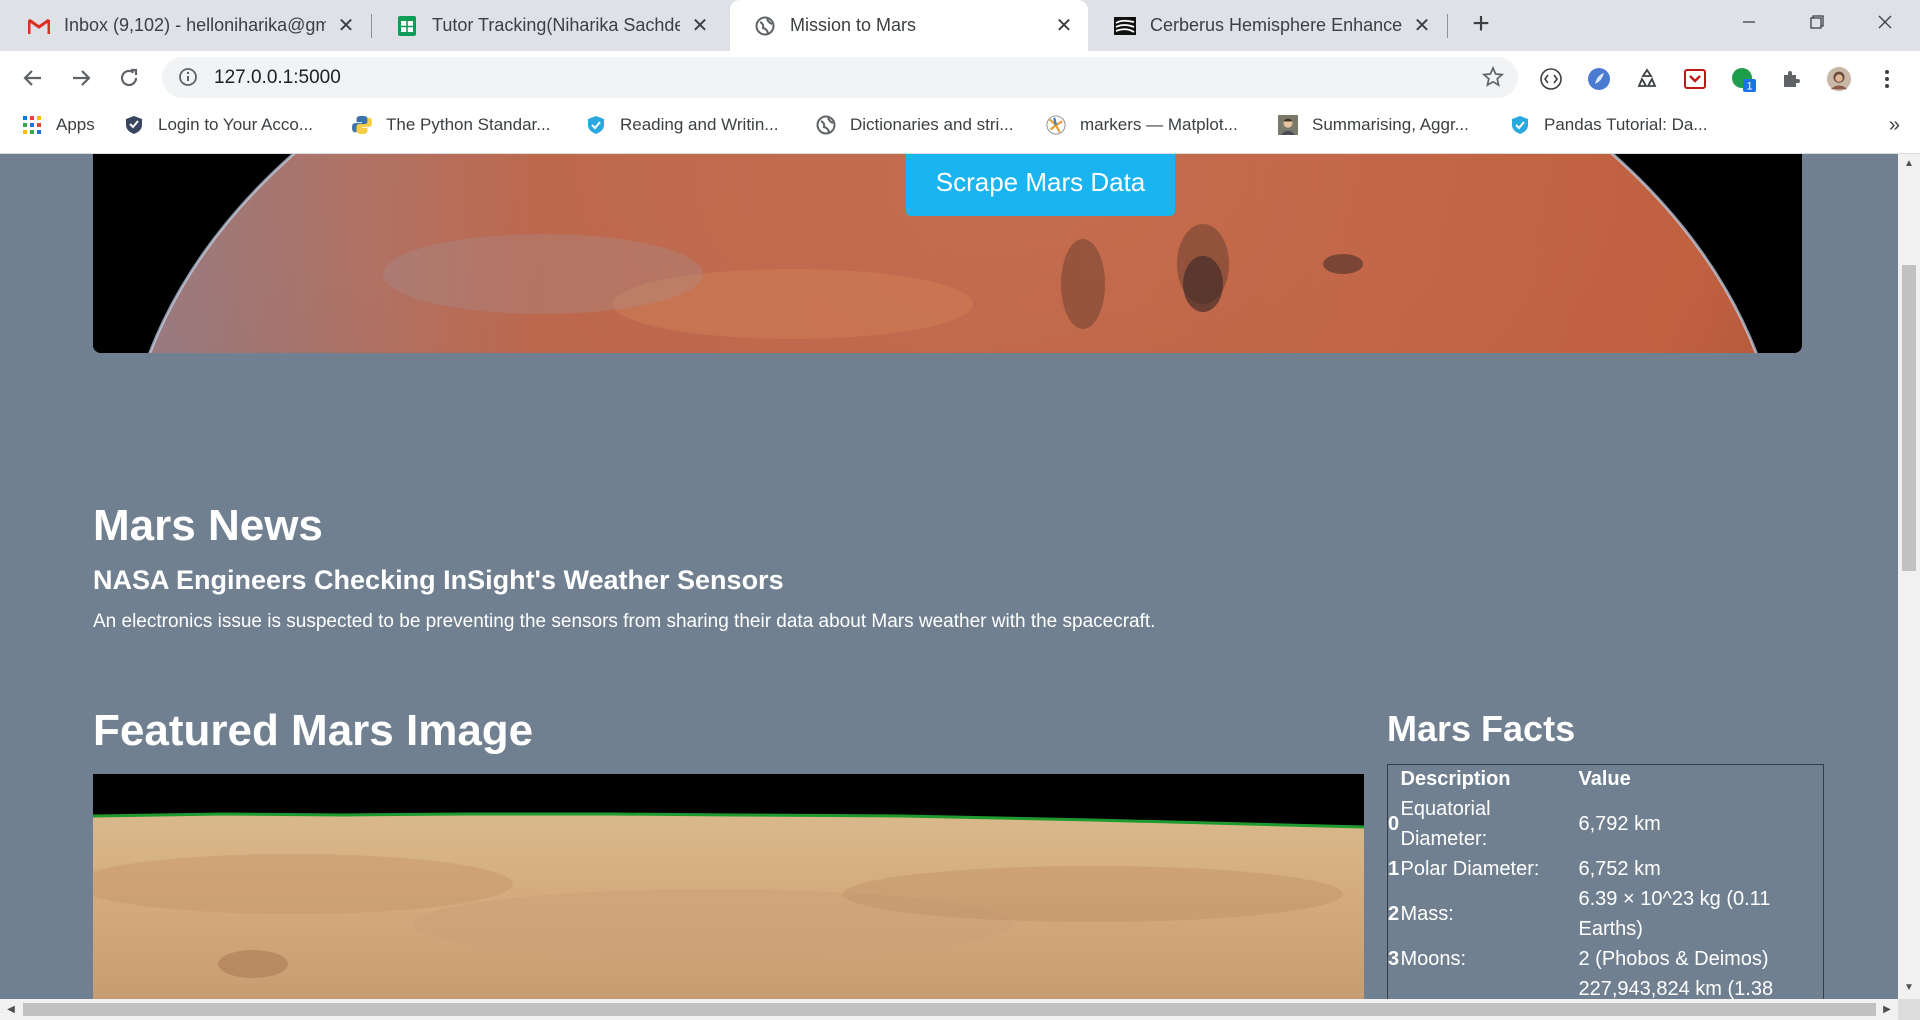 The height and width of the screenshot is (1020, 1920). What do you see at coordinates (1885, 22) in the screenshot?
I see `close-window-button` at bounding box center [1885, 22].